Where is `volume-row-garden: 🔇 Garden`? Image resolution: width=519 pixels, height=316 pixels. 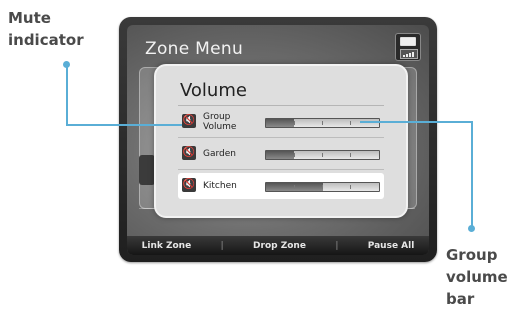
volume-row-garden: 🔇 Garden is located at coordinates (281, 154).